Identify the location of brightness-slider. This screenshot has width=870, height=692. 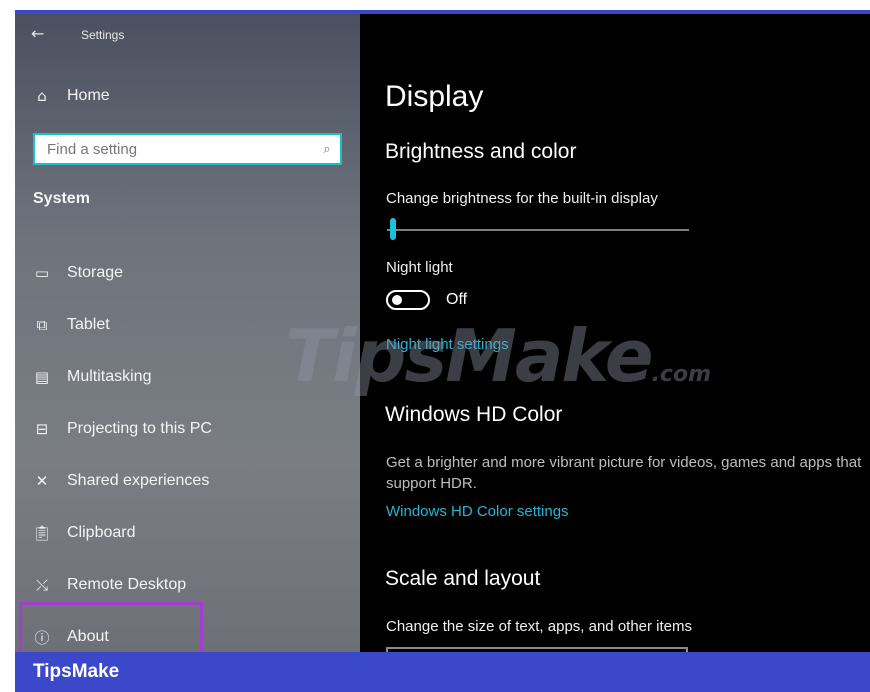
(538, 228).